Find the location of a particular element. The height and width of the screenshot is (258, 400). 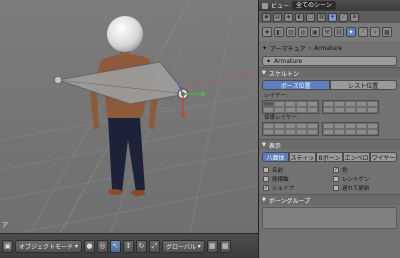

scene-selector: 全てのシーン is located at coordinates (314, 5).